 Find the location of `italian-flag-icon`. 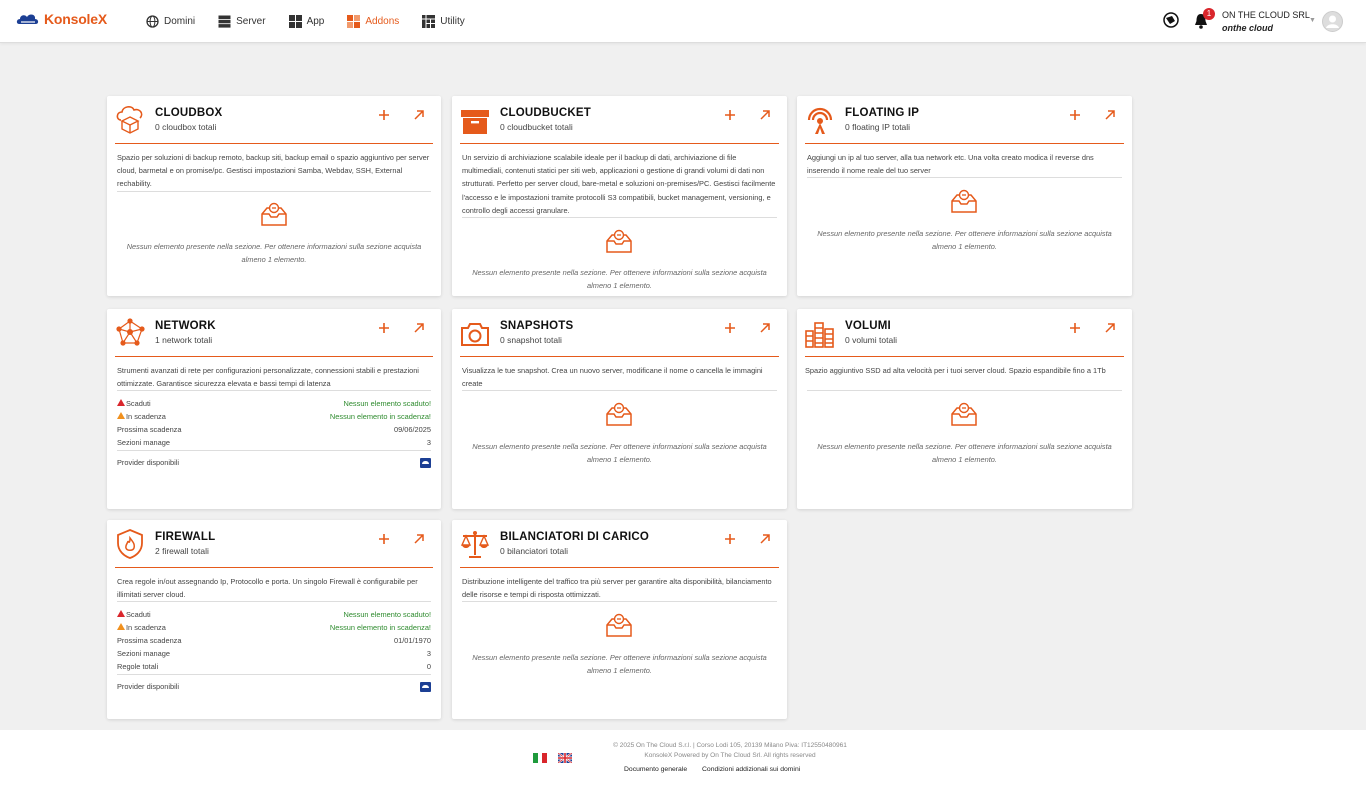

italian-flag-icon is located at coordinates (540, 758).